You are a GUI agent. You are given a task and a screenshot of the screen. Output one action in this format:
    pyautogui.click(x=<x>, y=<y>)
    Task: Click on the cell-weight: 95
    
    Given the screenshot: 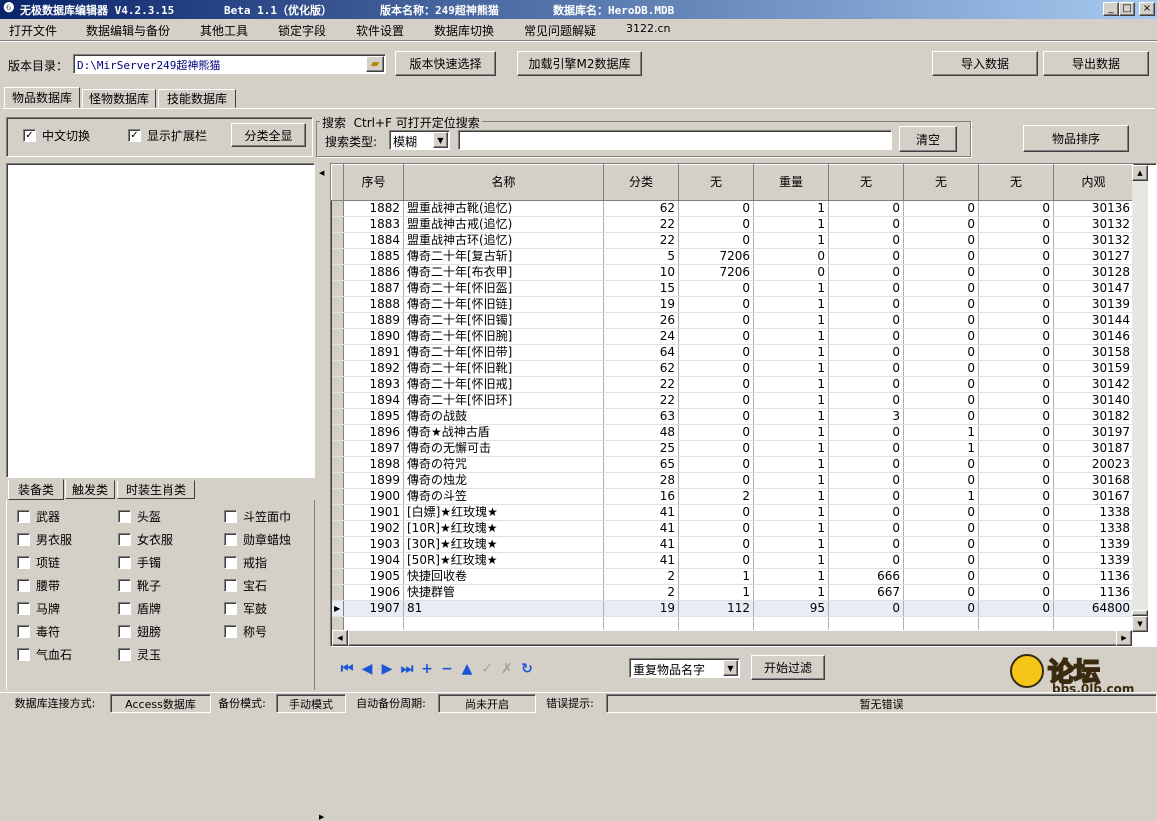 What is the action you would take?
    pyautogui.click(x=791, y=608)
    